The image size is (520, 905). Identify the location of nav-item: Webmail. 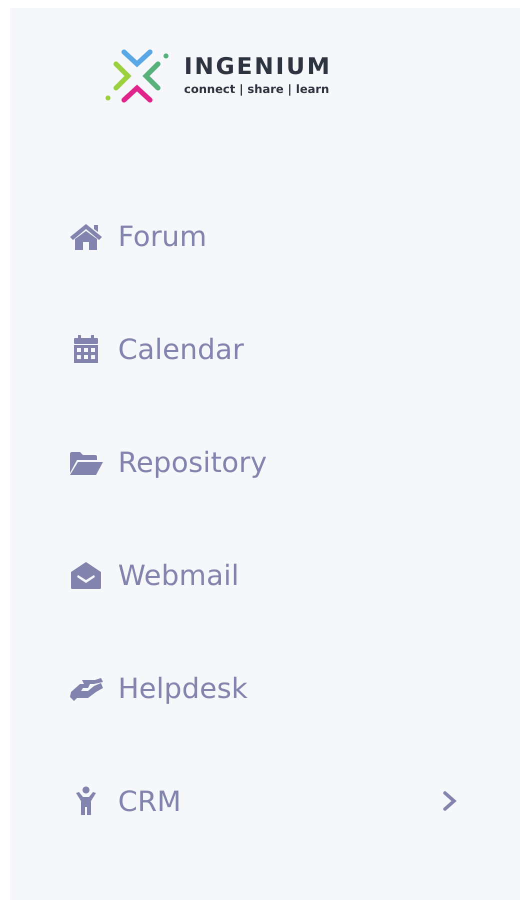
(263, 575).